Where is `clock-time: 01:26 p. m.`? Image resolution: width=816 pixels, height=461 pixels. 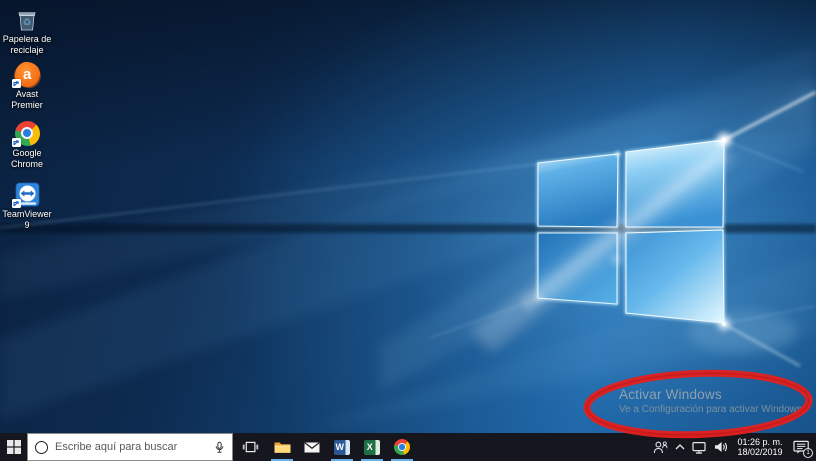 clock-time: 01:26 p. m. is located at coordinates (760, 442).